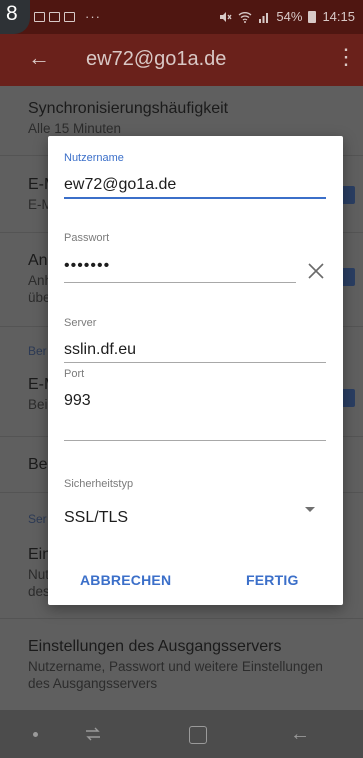 This screenshot has height=758, width=363. What do you see at coordinates (245, 17) in the screenshot?
I see `wifi-icon` at bounding box center [245, 17].